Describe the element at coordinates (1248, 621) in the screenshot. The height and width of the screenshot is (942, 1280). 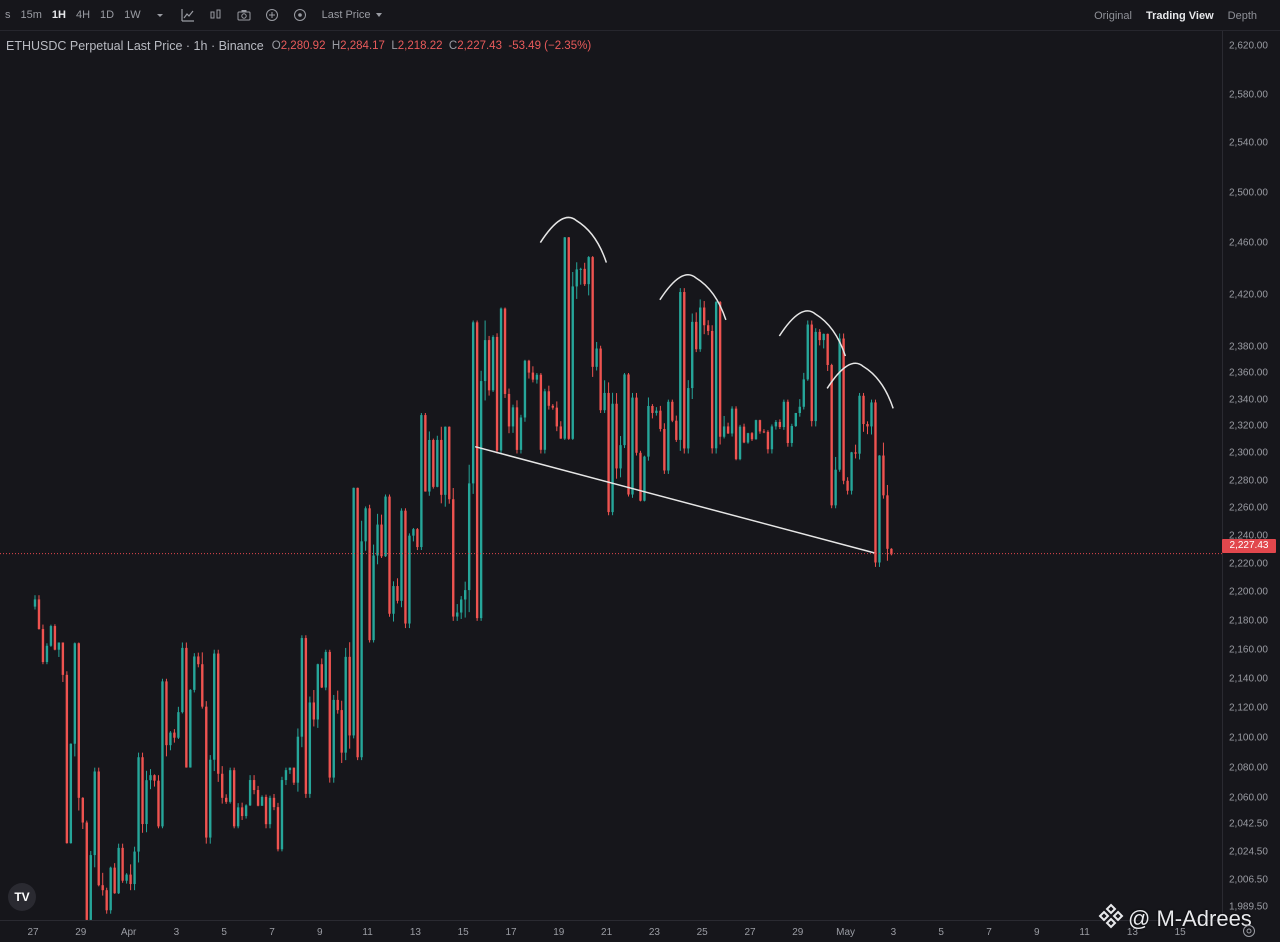
I see `price-label: 2,180.00` at that location.